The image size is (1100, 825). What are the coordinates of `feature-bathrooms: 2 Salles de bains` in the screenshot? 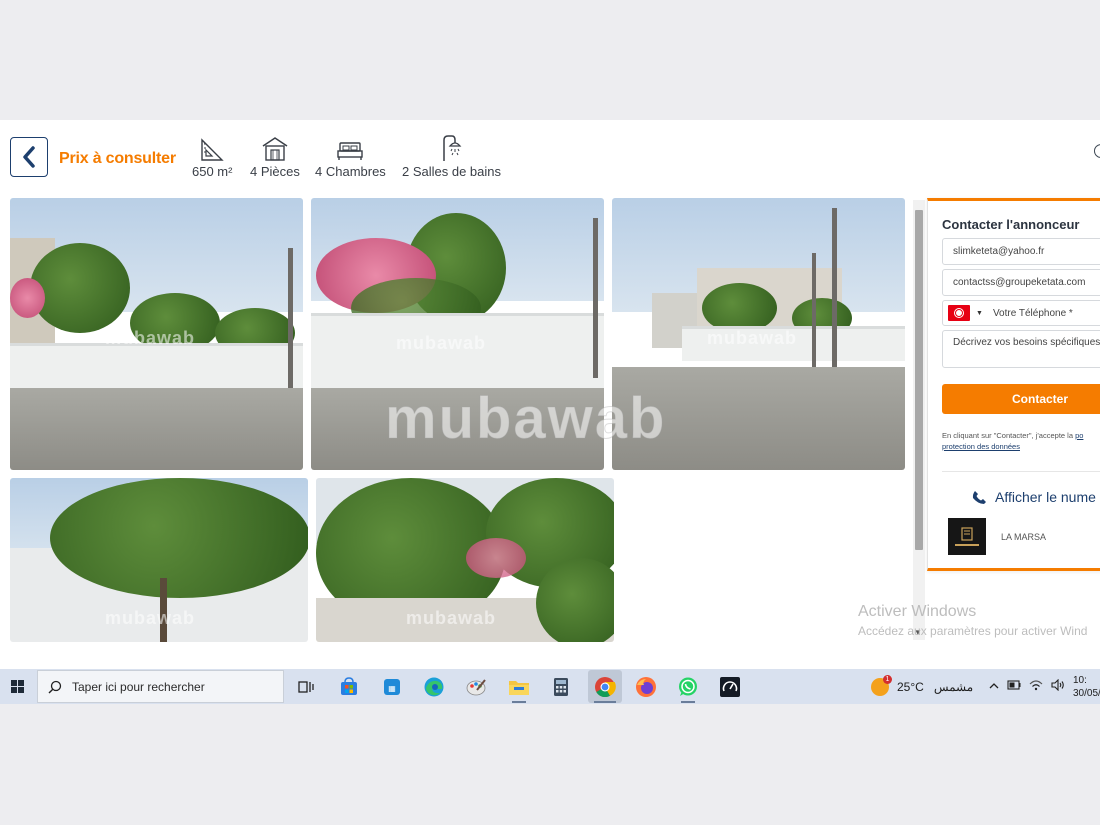 It's located at (451, 156).